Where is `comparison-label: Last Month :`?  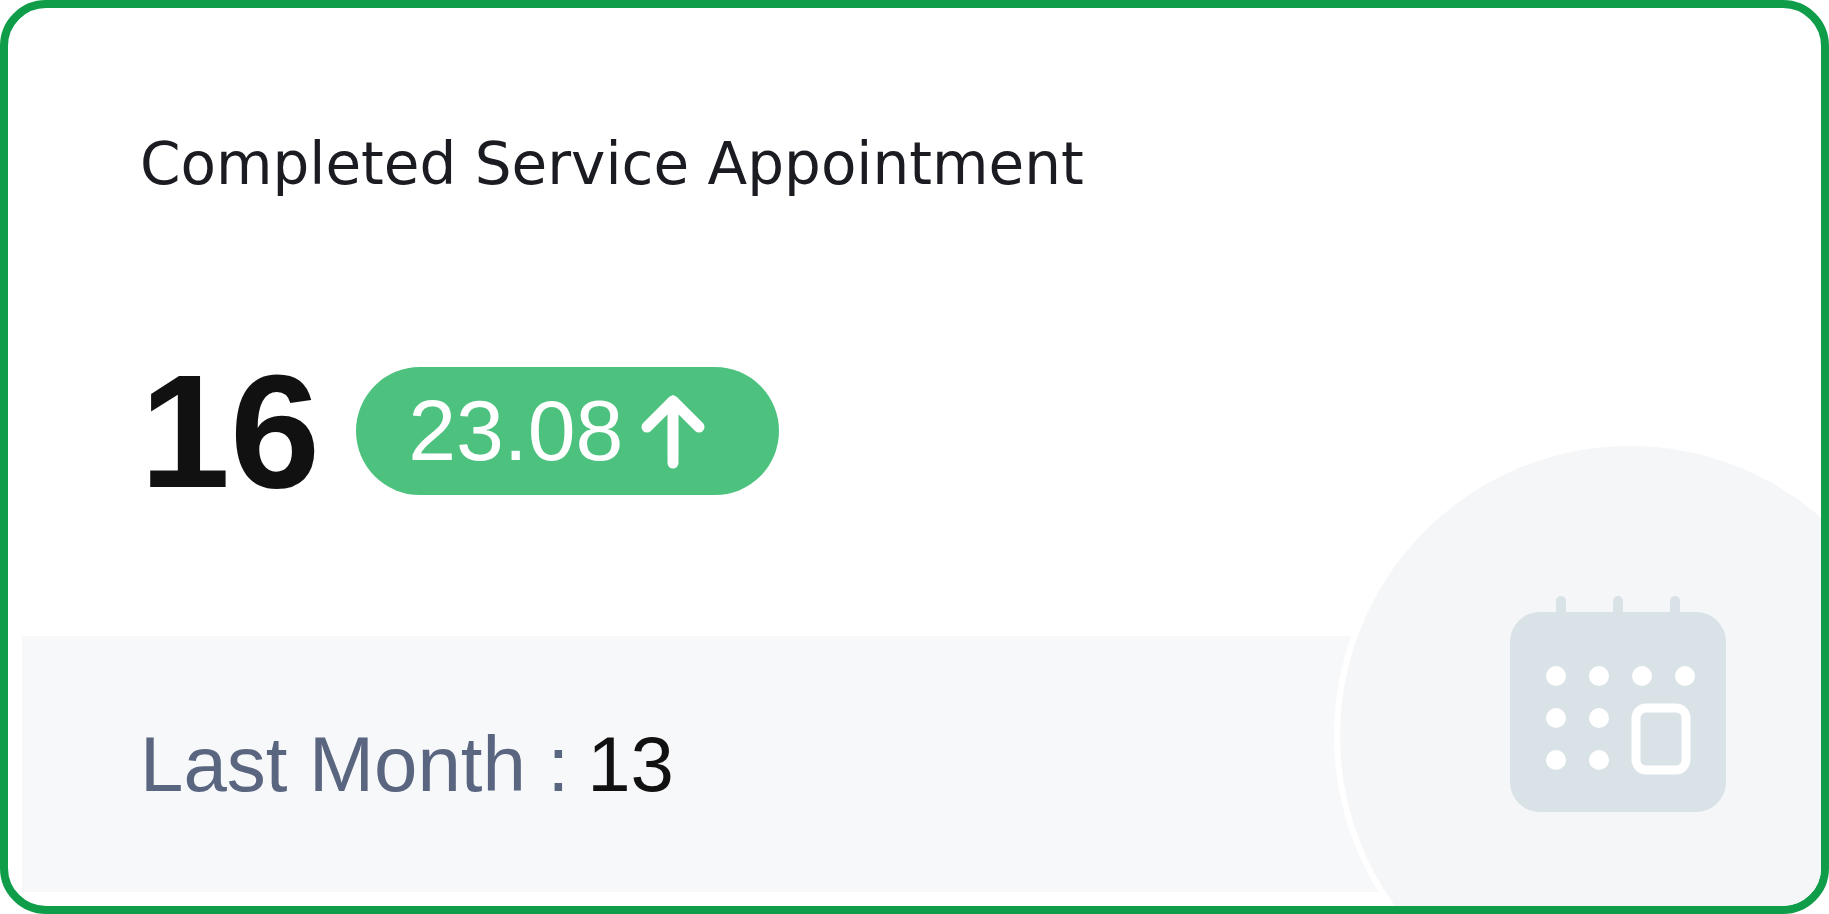
comparison-label: Last Month : is located at coordinates (355, 764).